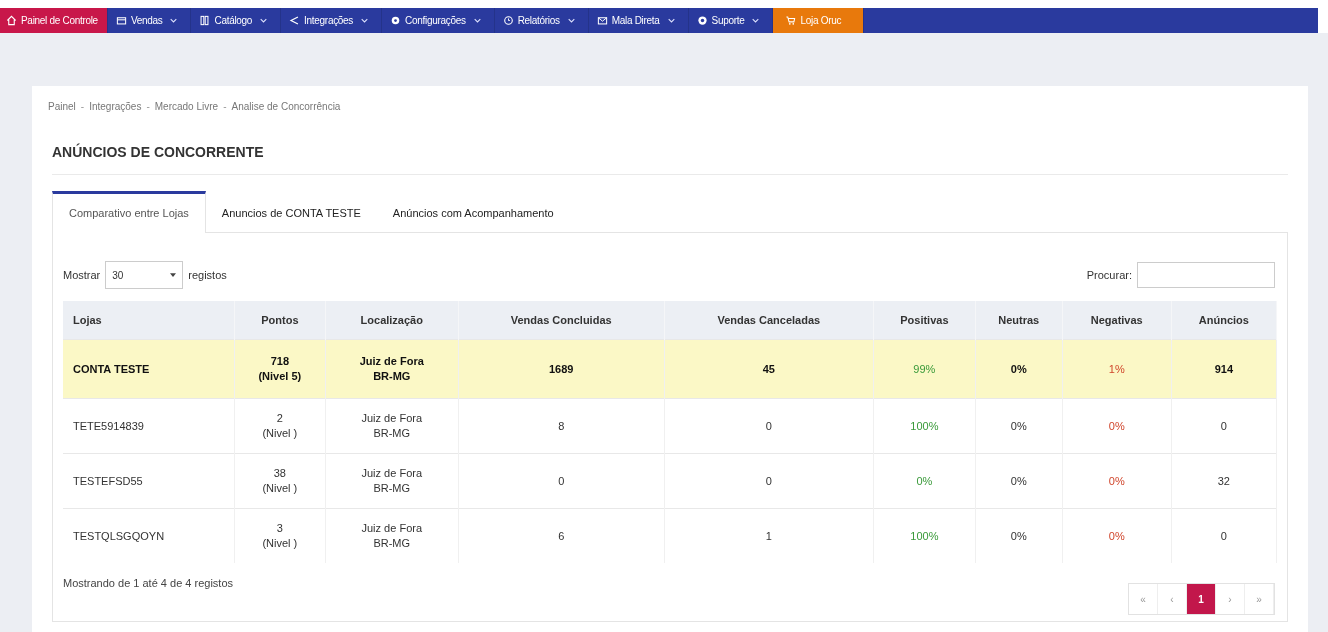 This screenshot has height=632, width=1328. I want to click on table-cell: 45, so click(769, 369).